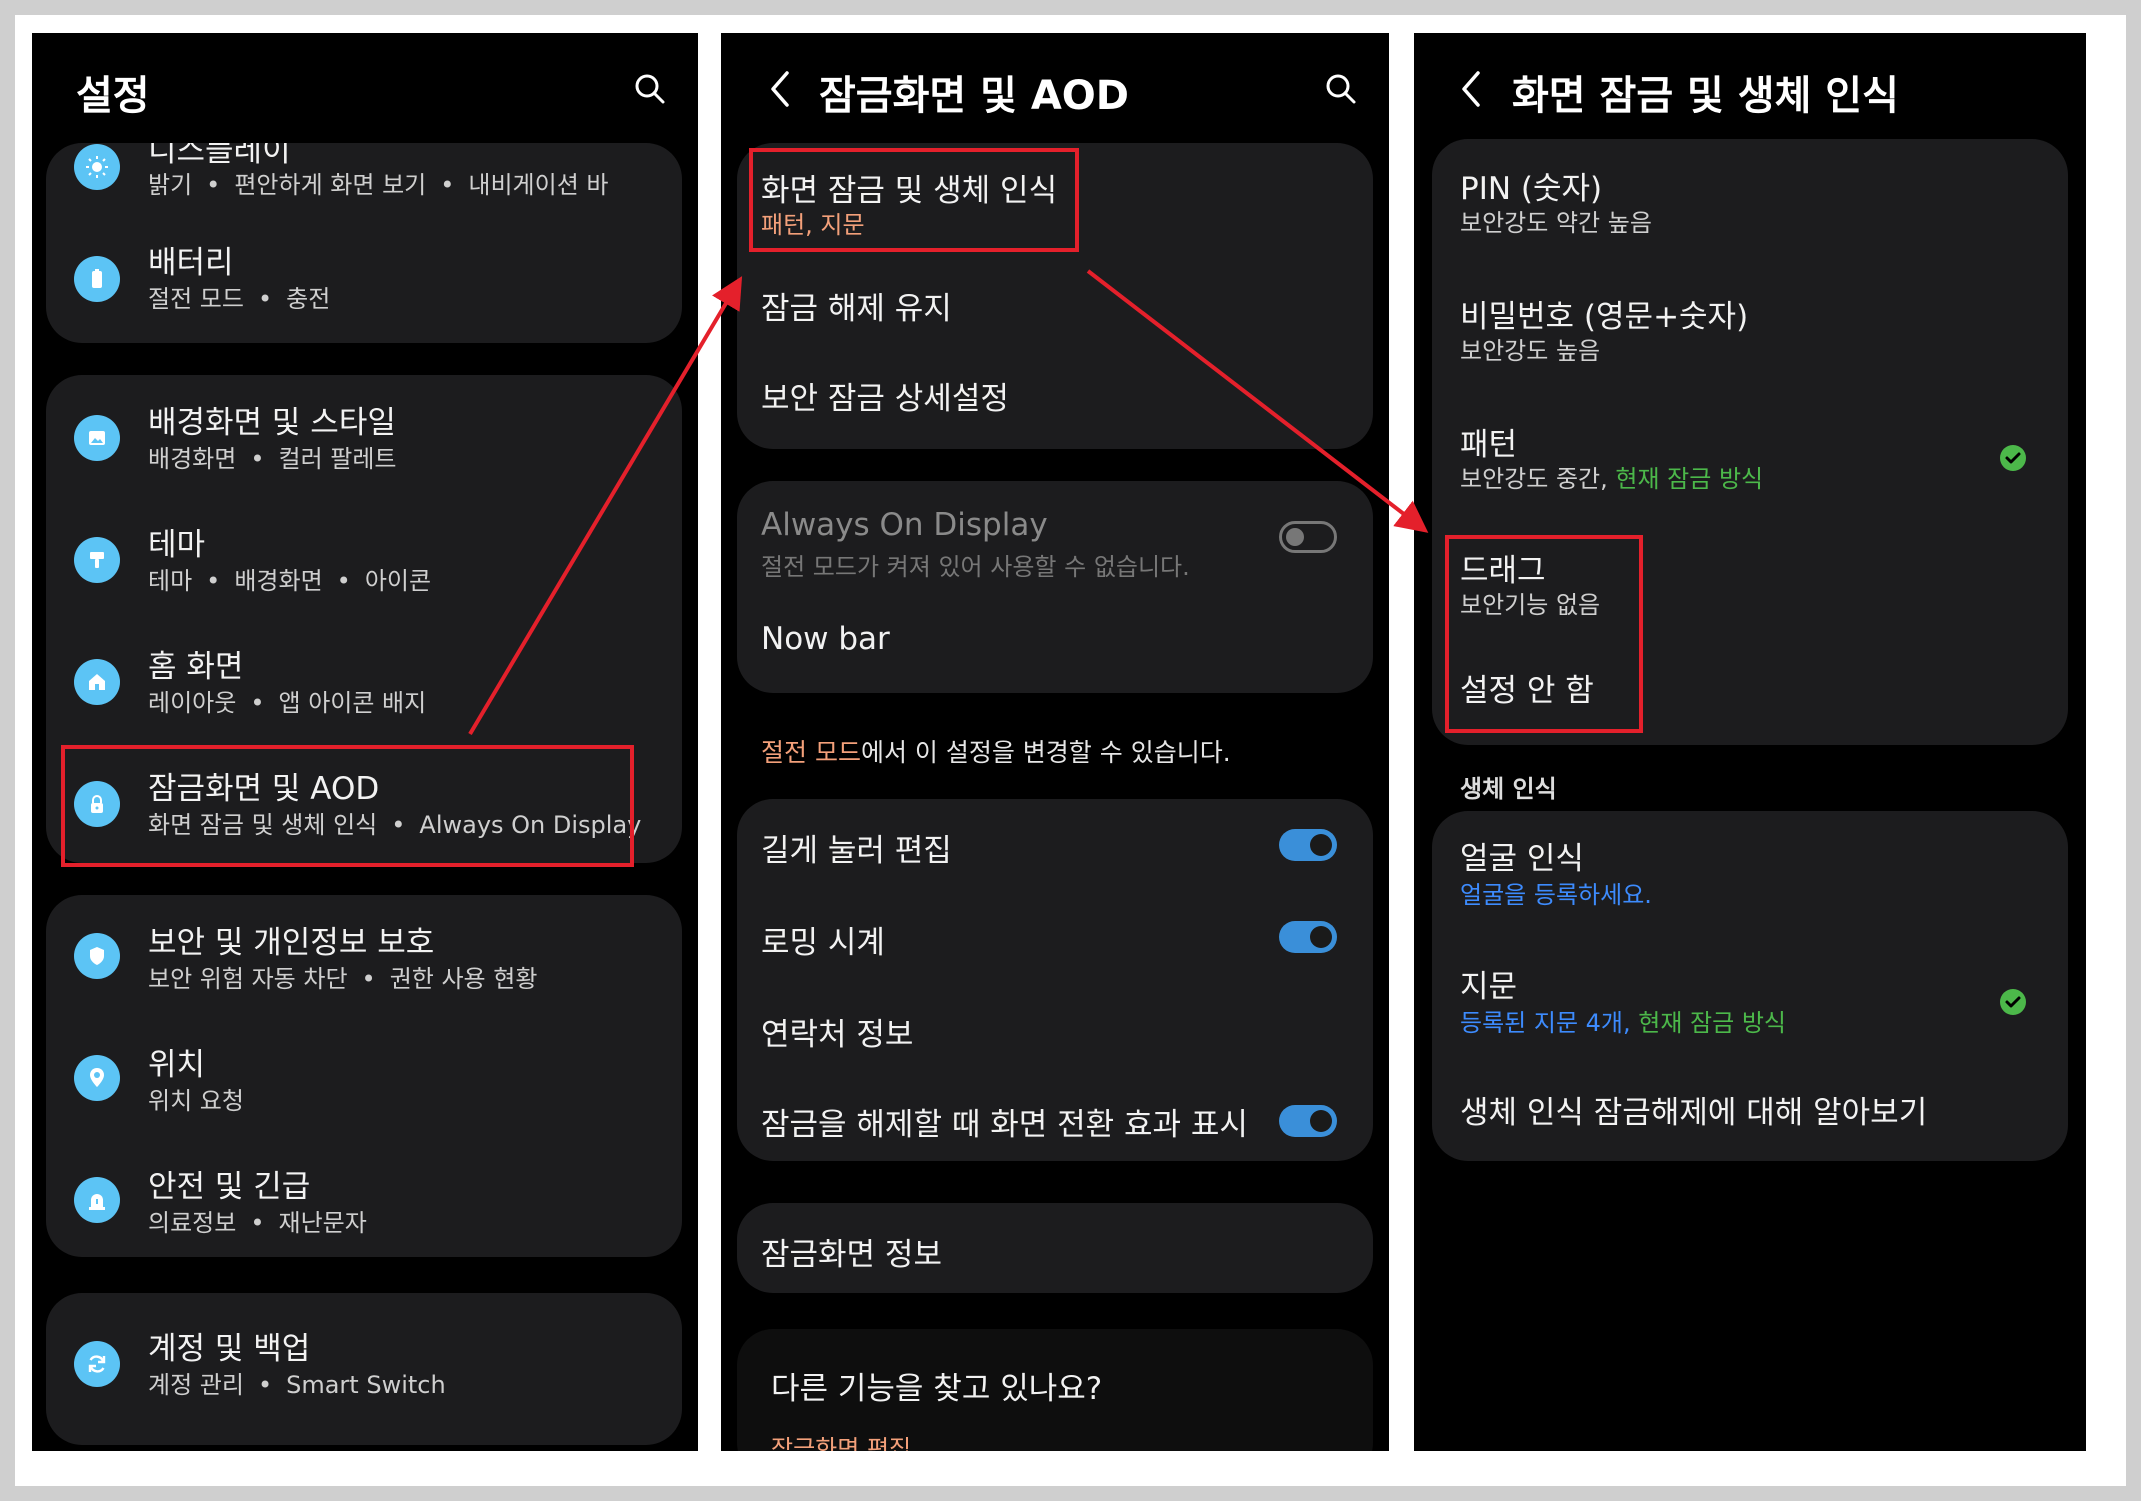  I want to click on option-subtitle-text: 보안강도 중간,, so click(1538, 479).